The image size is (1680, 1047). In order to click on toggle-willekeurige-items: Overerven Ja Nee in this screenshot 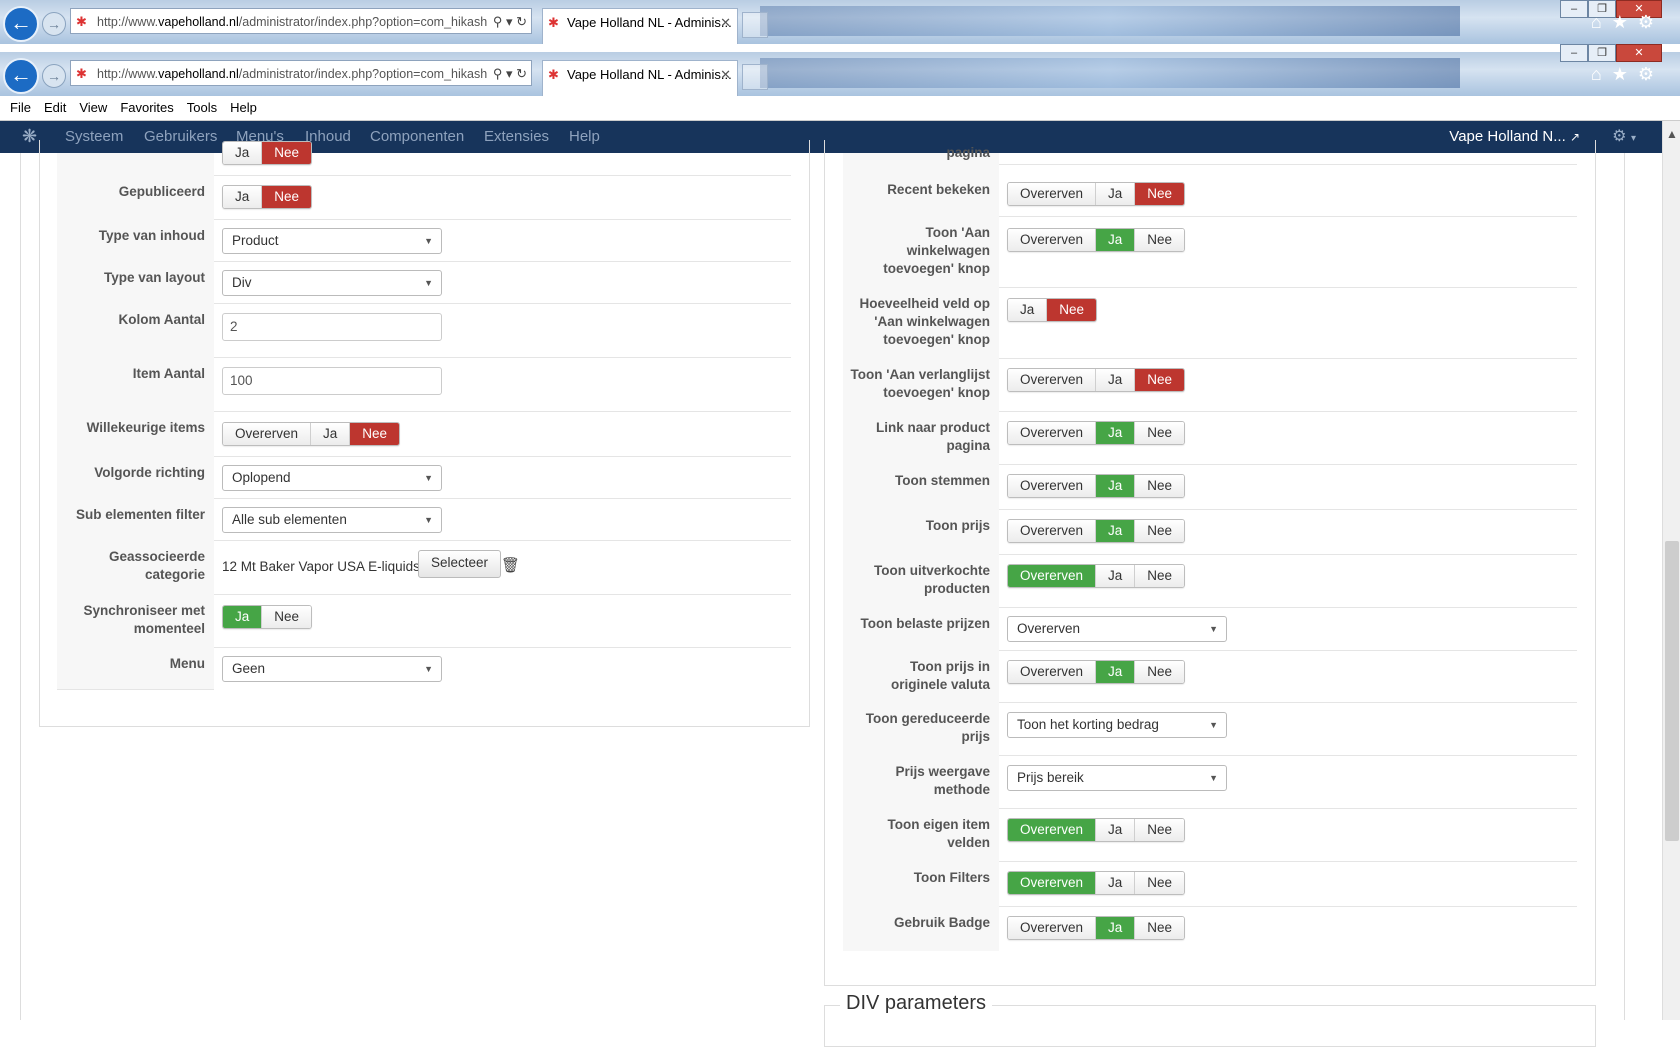, I will do `click(311, 434)`.